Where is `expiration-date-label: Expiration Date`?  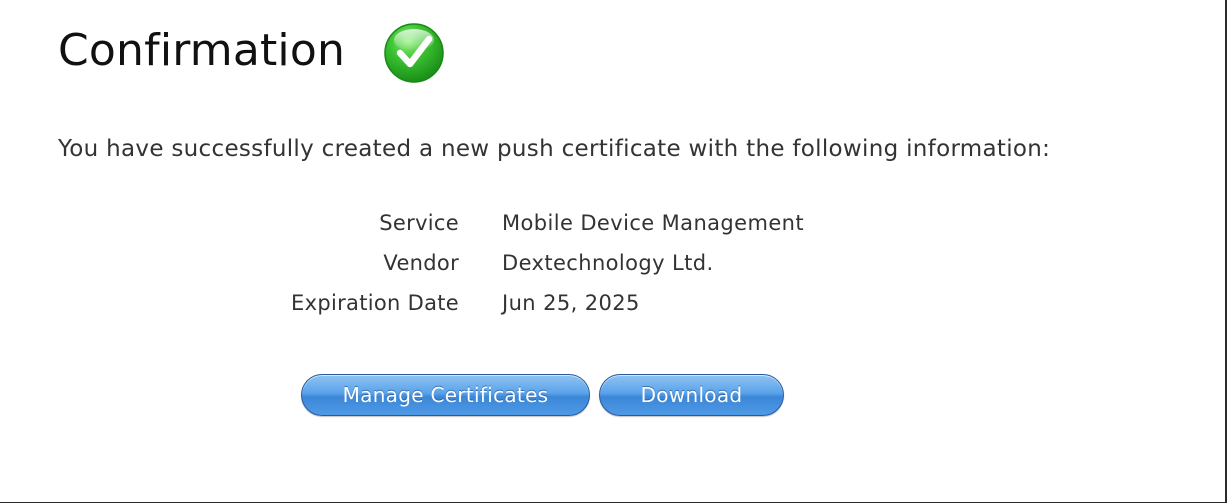
expiration-date-label: Expiration Date is located at coordinates (375, 303).